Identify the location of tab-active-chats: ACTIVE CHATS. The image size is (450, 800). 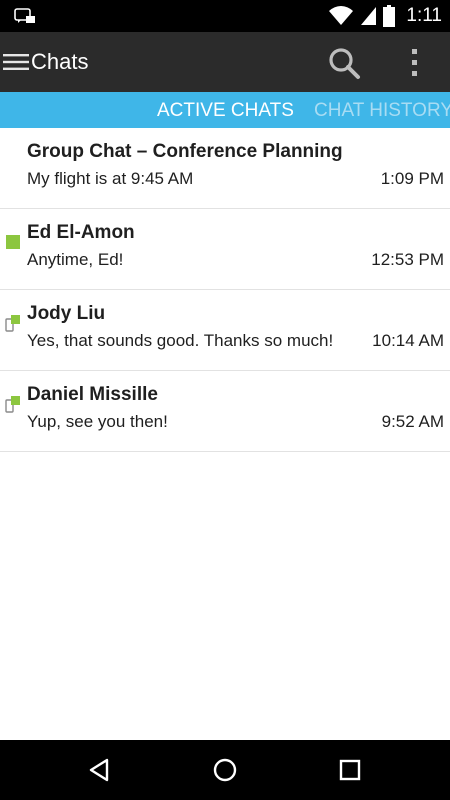
(225, 111).